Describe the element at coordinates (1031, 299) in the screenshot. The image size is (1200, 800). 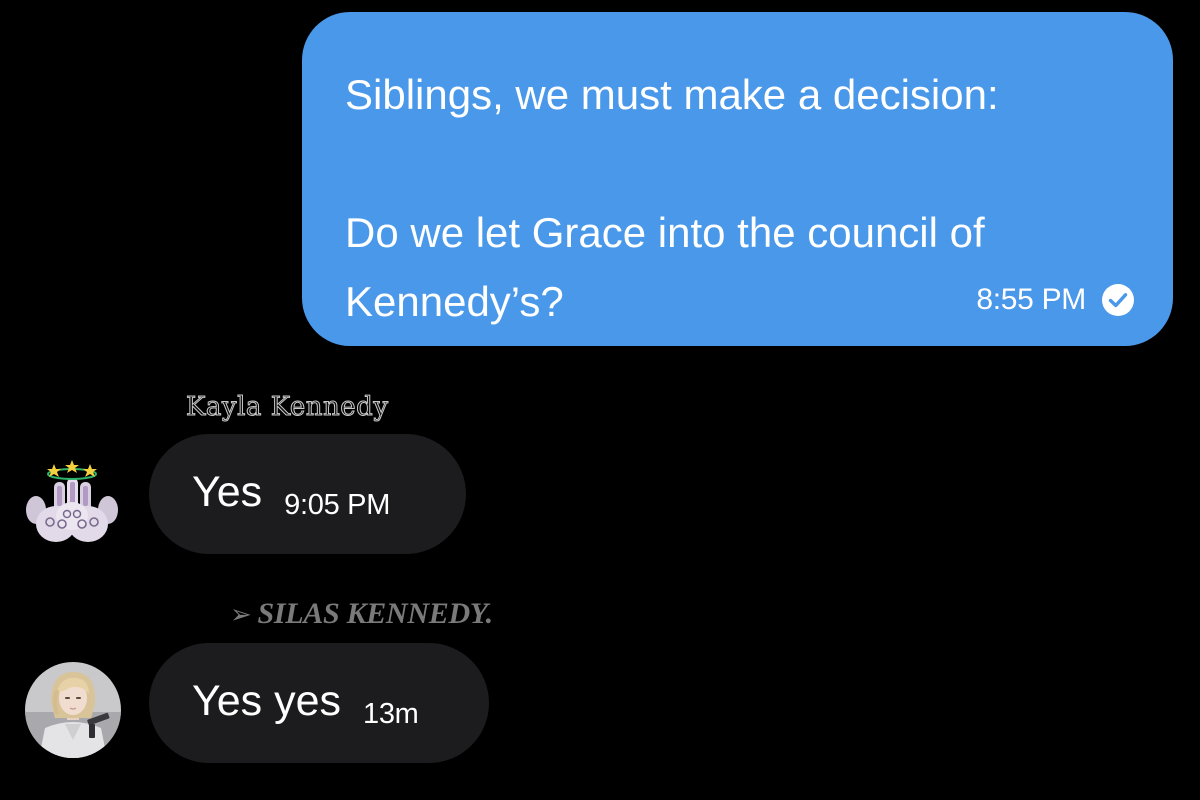
I see `outgoing-message-time: 8:55 PM` at that location.